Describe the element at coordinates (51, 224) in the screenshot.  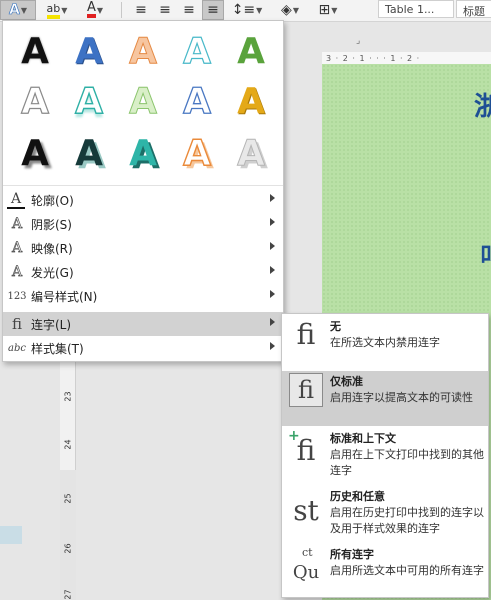
I see `menu-item-label: 阴影(S)` at that location.